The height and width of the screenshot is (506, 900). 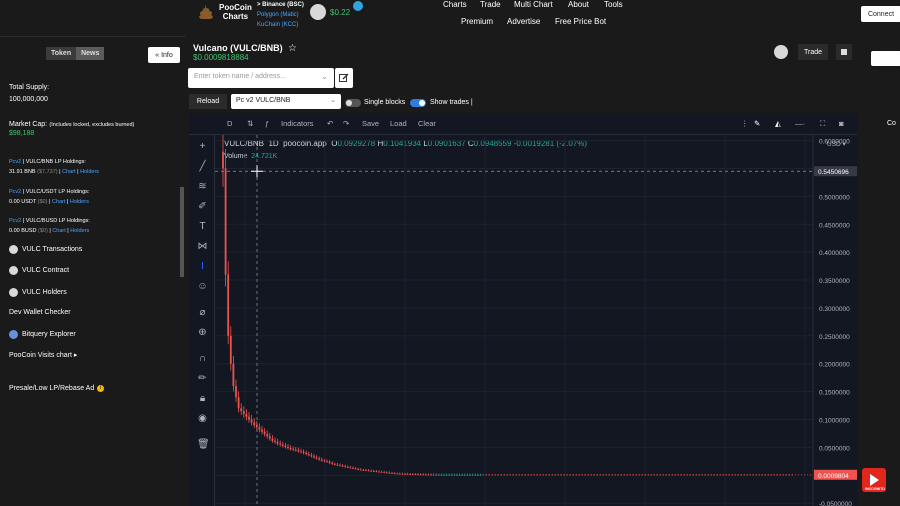 What do you see at coordinates (291, 48) in the screenshot?
I see `star-icon: ☆` at bounding box center [291, 48].